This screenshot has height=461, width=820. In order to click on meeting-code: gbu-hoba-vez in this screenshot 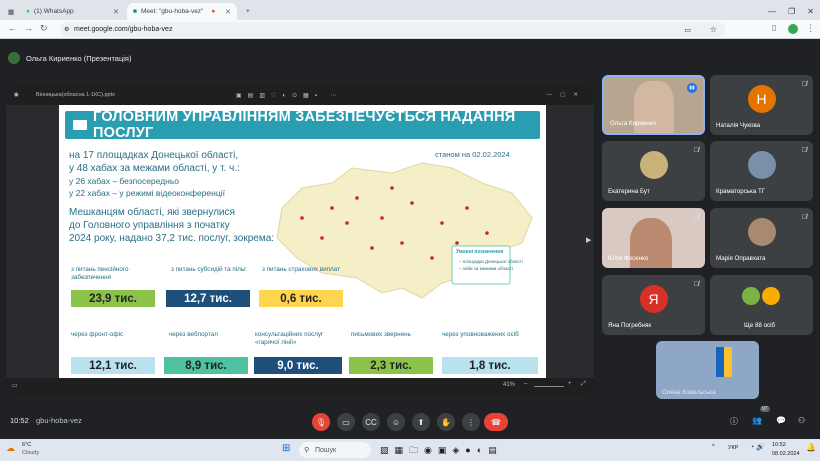, I will do `click(59, 420)`.